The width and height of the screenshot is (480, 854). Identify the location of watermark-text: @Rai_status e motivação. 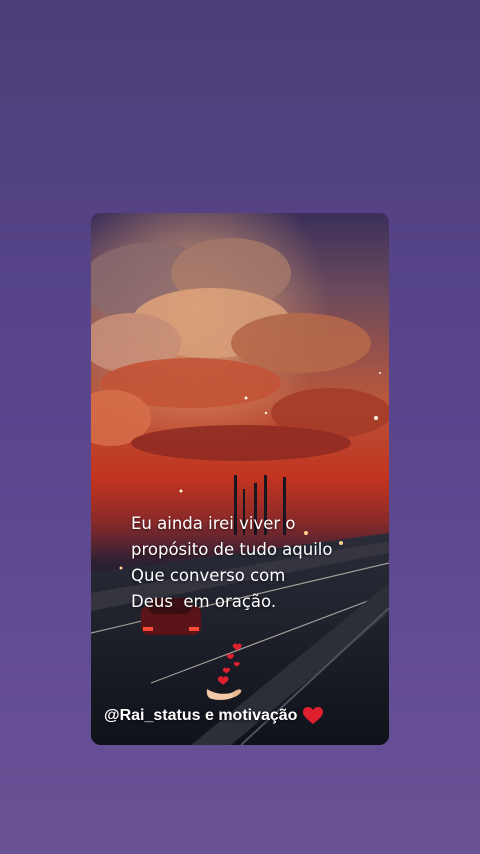
(201, 715).